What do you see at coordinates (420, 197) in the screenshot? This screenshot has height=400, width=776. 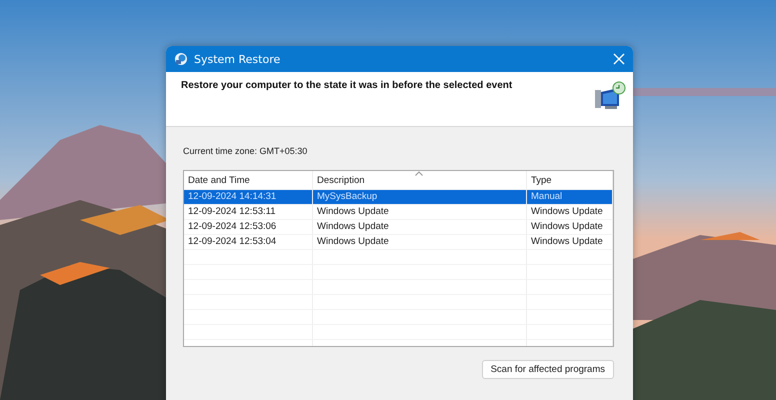 I see `table-cell: MySysBackup` at bounding box center [420, 197].